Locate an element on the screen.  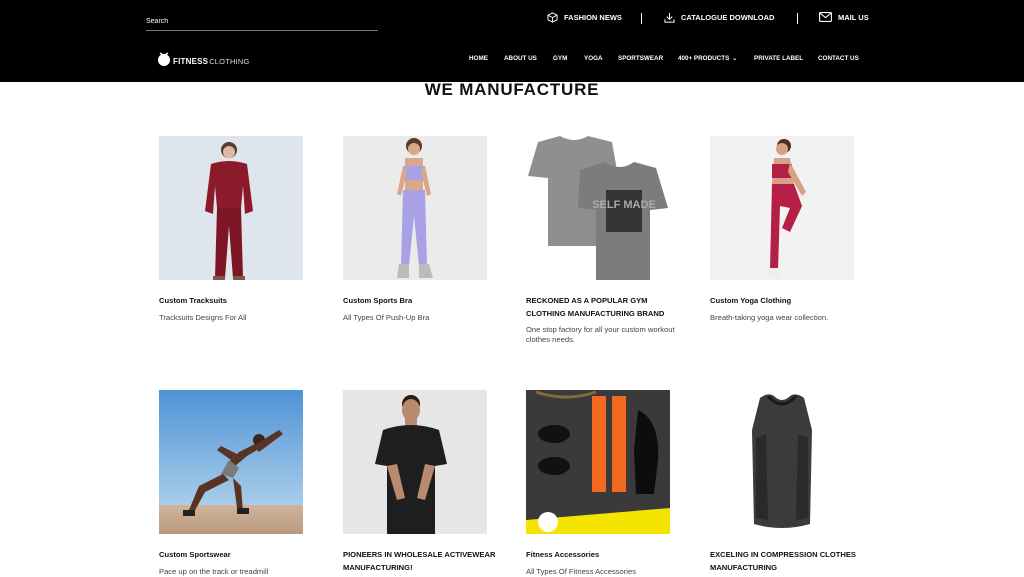
card-title: Custom Yoga Clothing is located at coordinates (790, 301).